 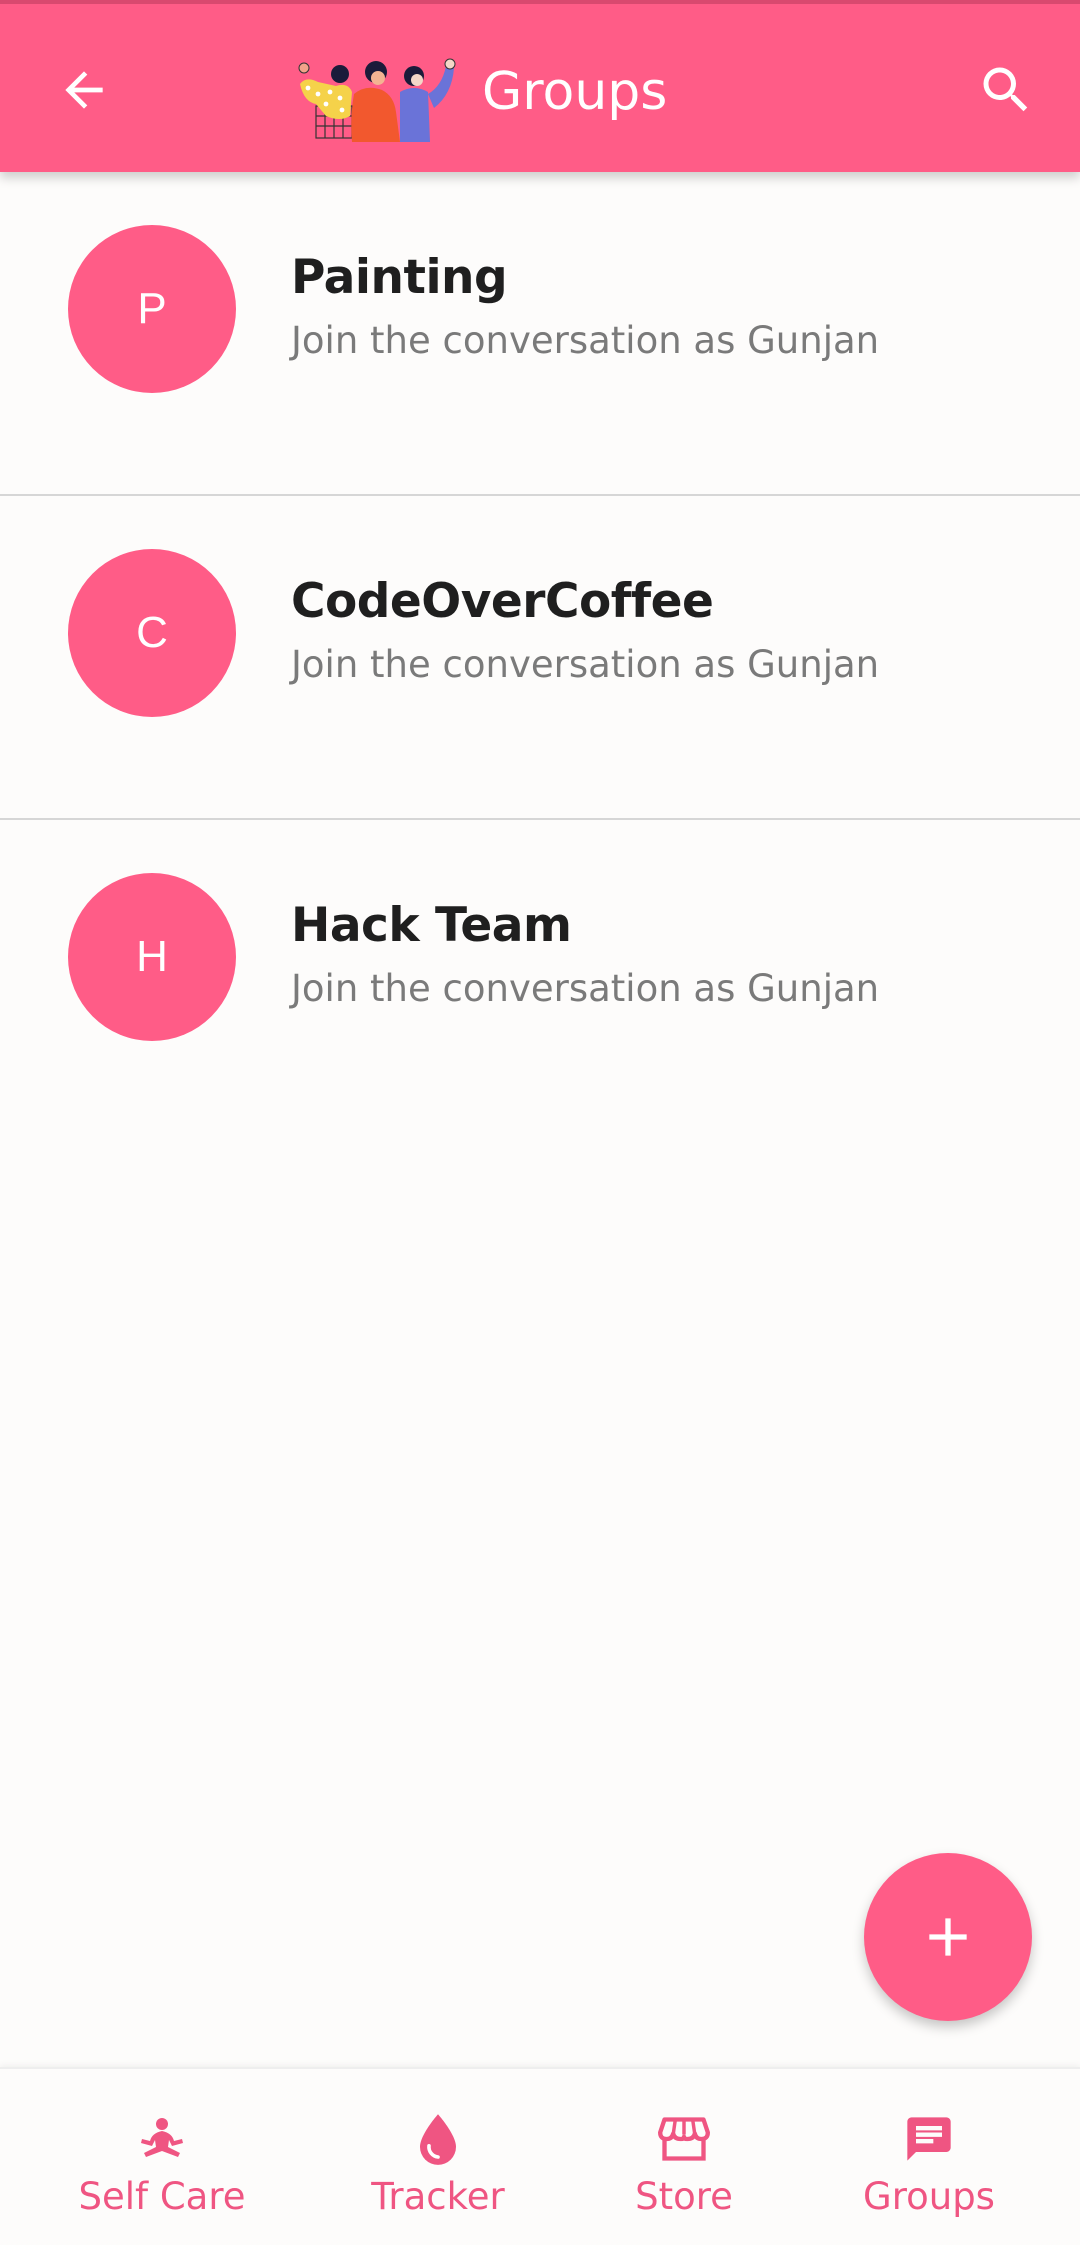 I want to click on nav-item-tracker: Tracker, so click(x=438, y=2157).